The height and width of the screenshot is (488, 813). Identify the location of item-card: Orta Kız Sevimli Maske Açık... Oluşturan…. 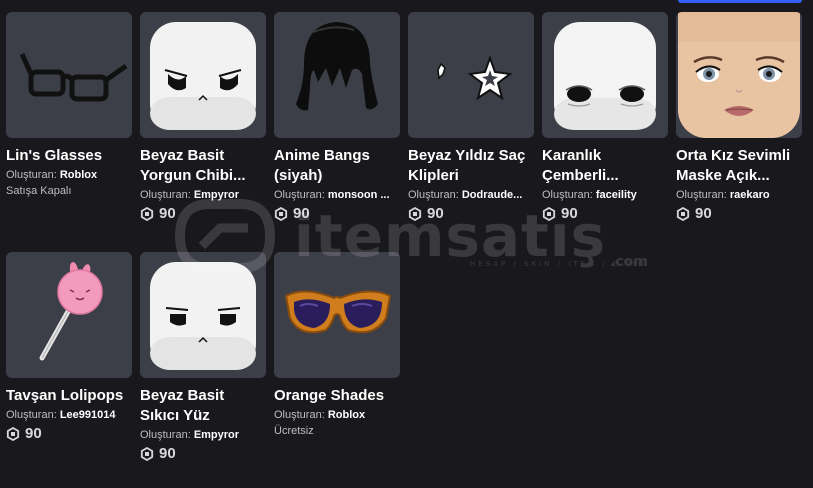
(739, 130).